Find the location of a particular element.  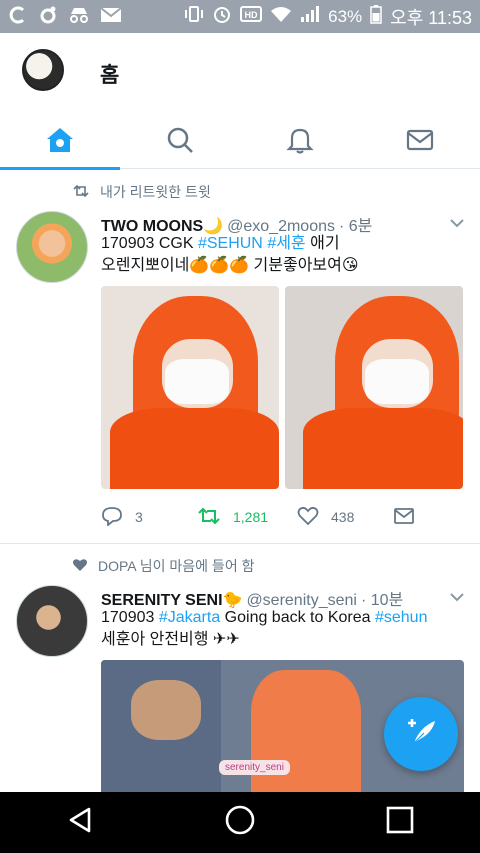

bell-icon is located at coordinates (300, 142).